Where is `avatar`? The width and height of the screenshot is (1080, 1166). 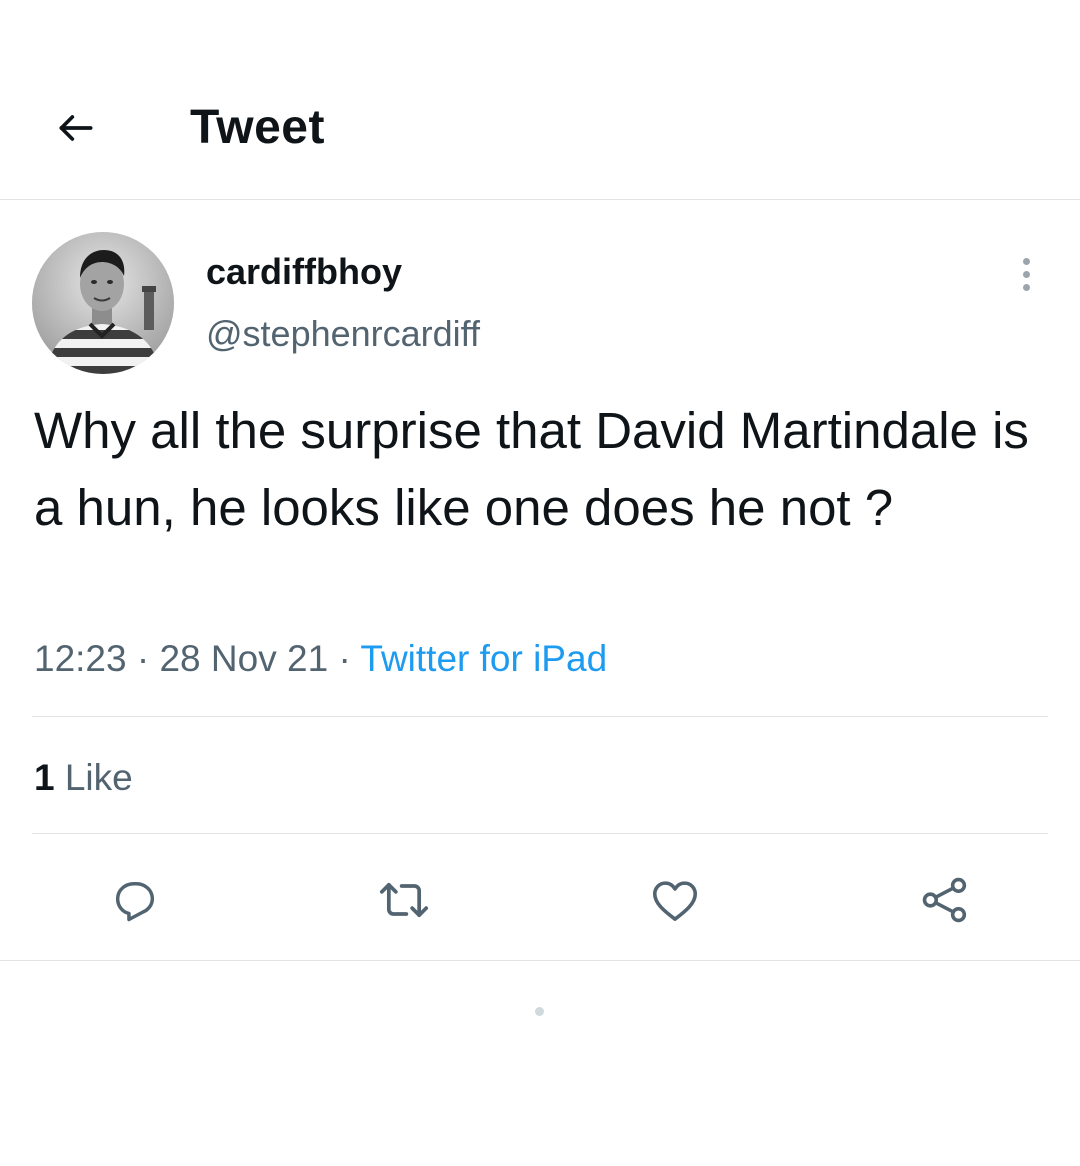
avatar is located at coordinates (103, 303).